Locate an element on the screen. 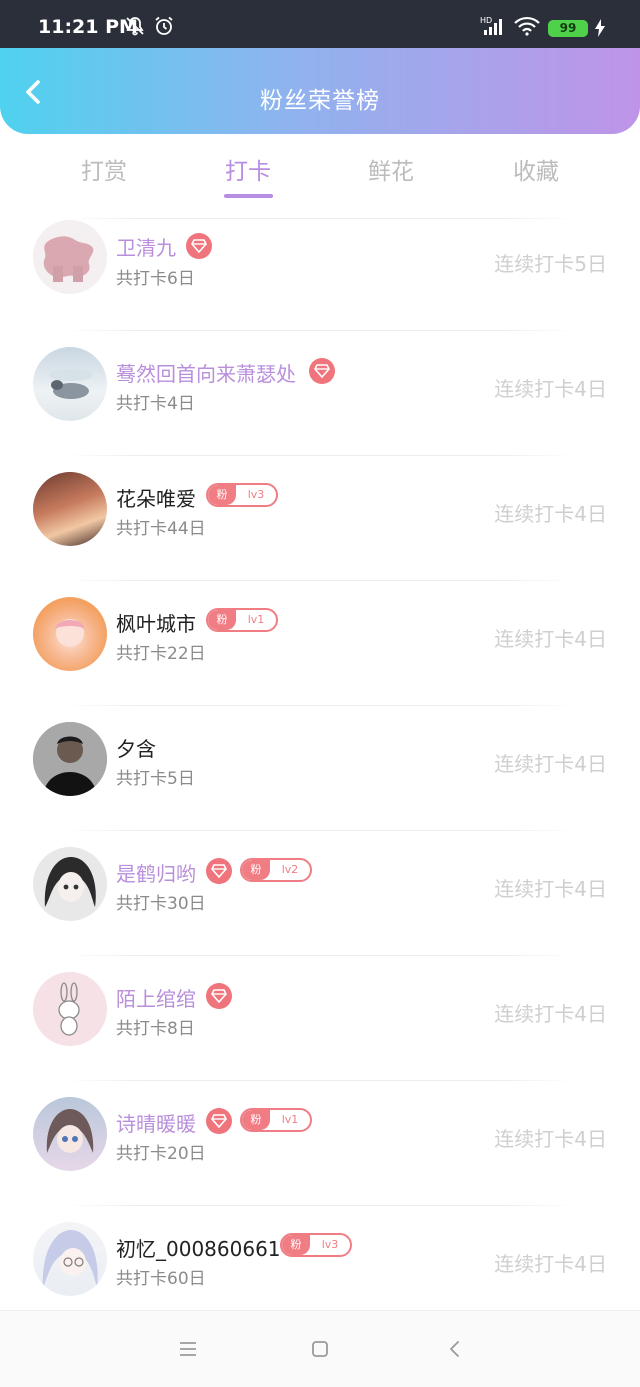 This screenshot has width=640, height=1387. fan-name: 夕含 is located at coordinates (136, 749).